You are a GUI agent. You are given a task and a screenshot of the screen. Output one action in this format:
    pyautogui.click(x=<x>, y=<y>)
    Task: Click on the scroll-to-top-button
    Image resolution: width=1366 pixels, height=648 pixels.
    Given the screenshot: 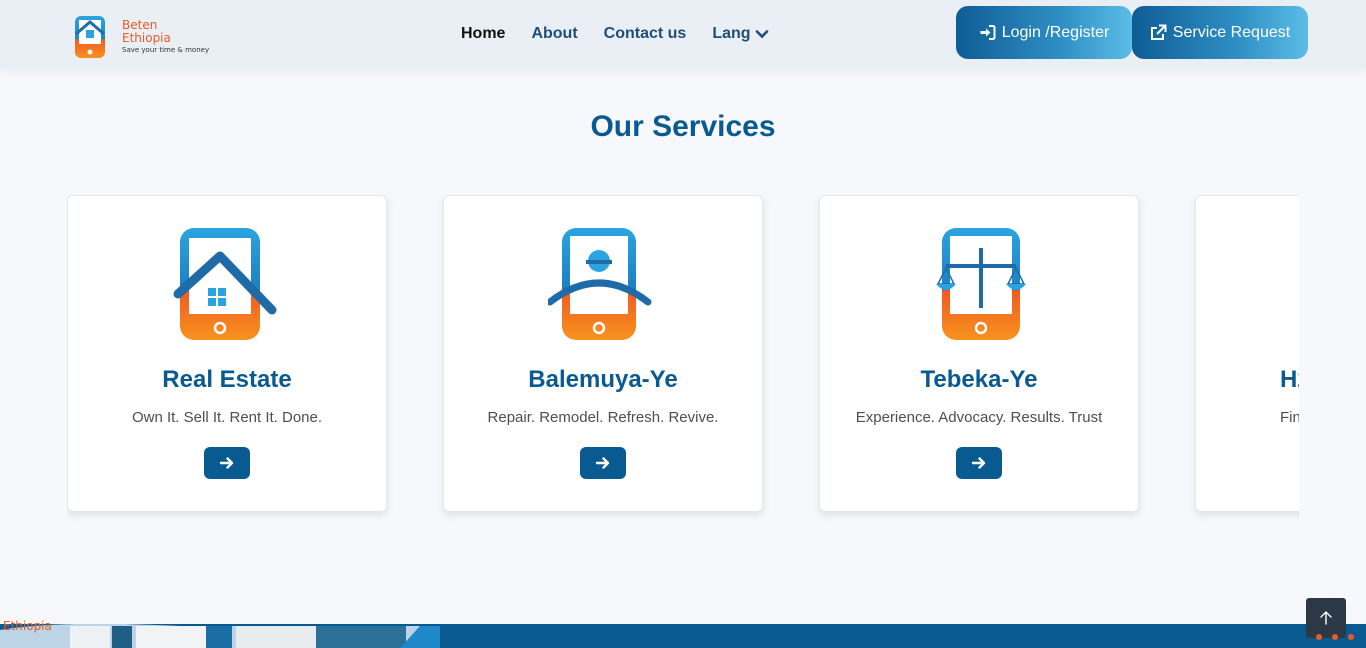 What is the action you would take?
    pyautogui.click(x=1326, y=618)
    